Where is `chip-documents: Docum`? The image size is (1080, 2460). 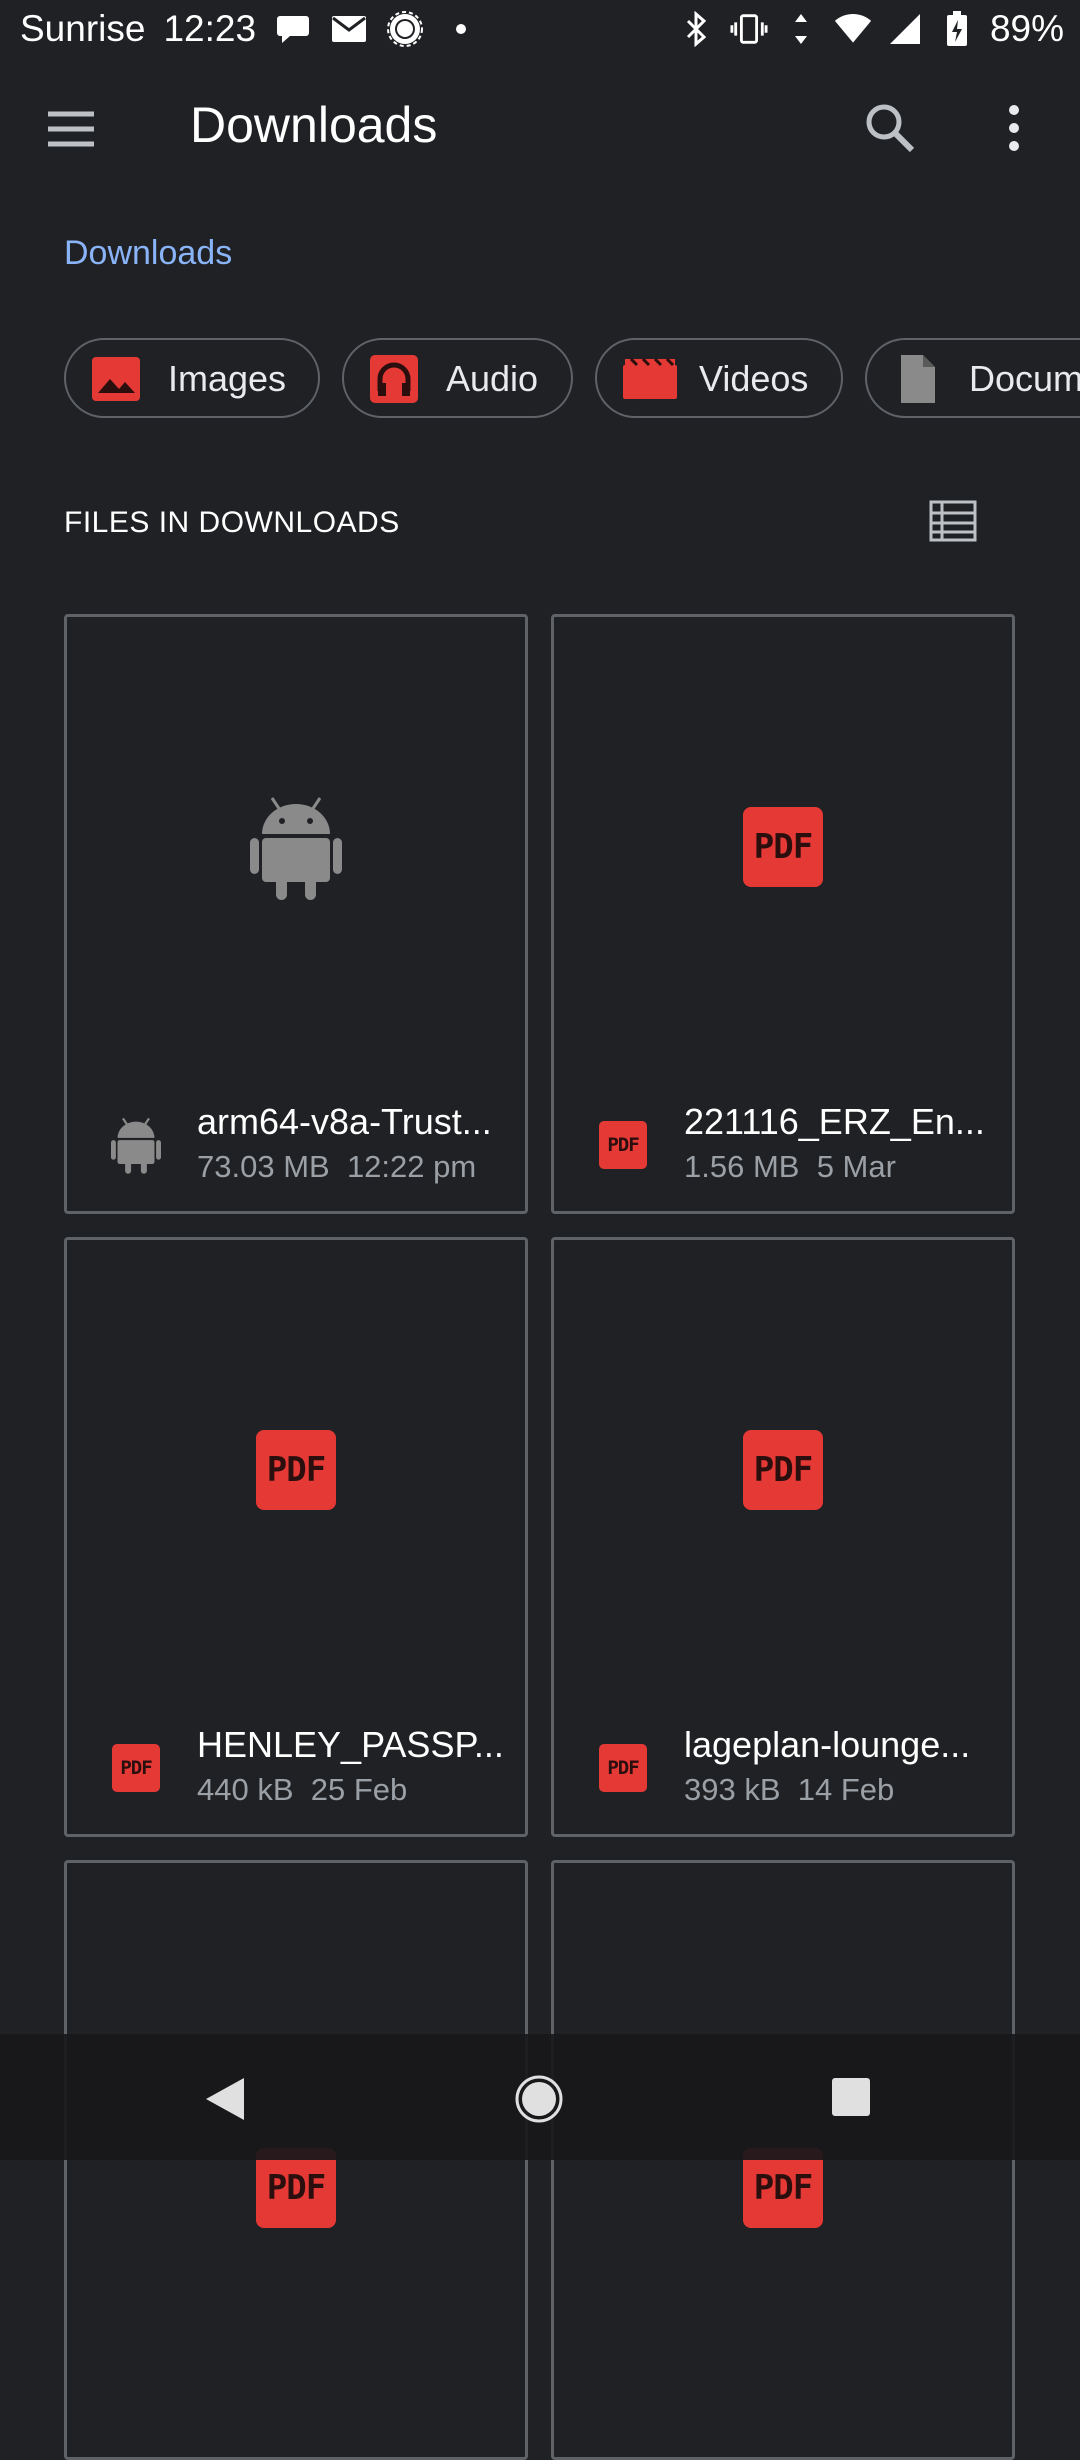
chip-documents: Docum is located at coordinates (972, 378).